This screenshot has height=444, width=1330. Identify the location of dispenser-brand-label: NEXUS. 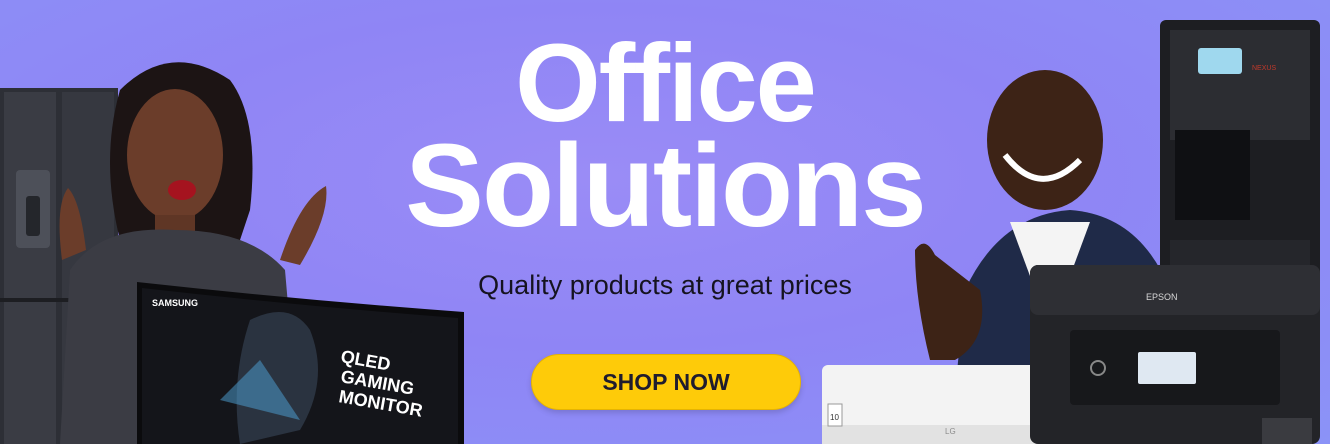
(1264, 68).